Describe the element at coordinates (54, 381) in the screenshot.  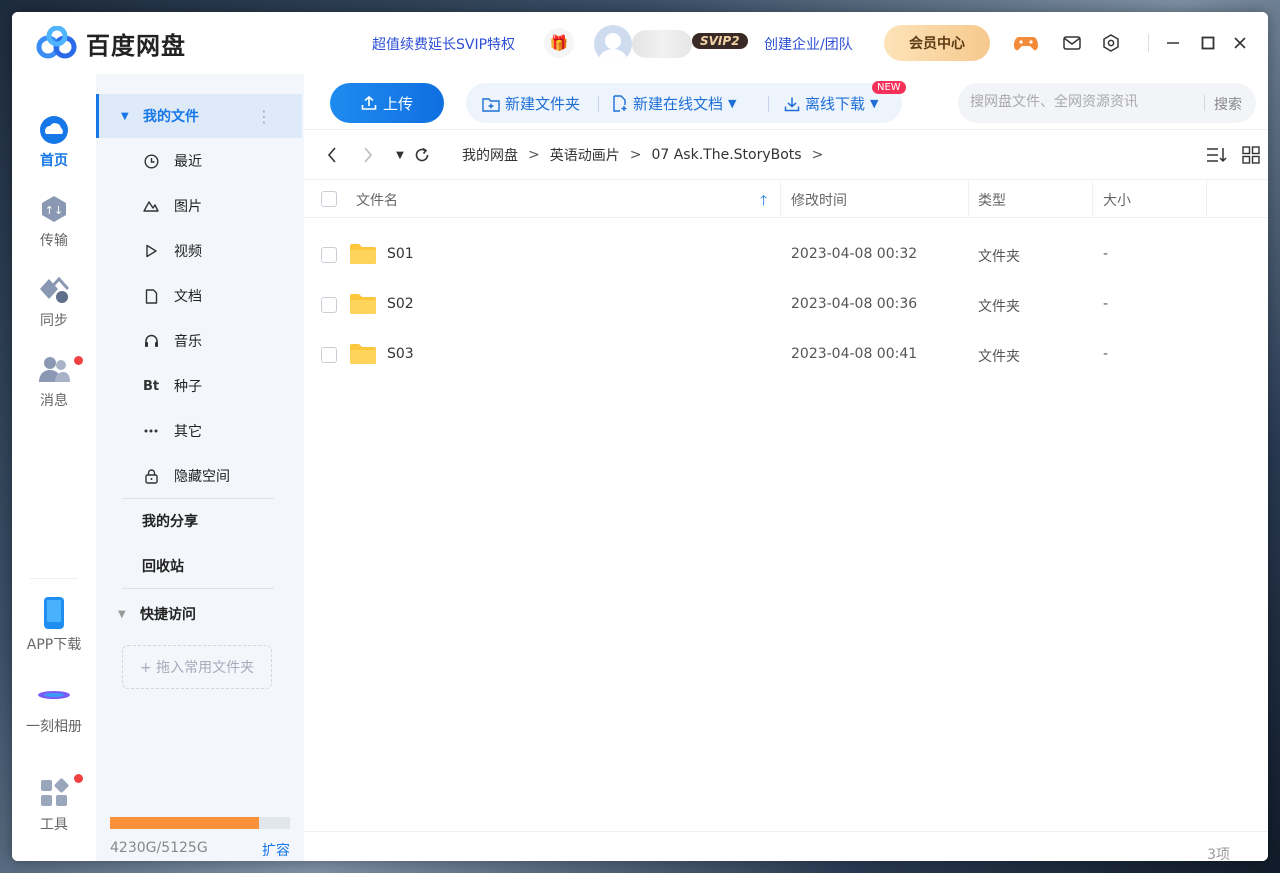
I see `rail-item-messages: 消息` at that location.